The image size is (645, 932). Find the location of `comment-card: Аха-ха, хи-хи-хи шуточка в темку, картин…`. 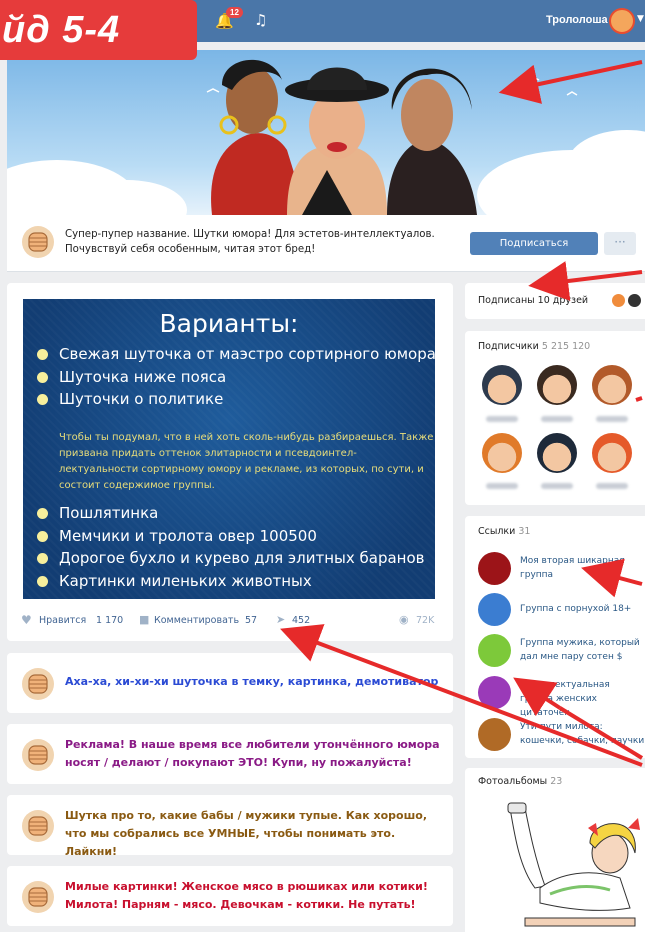

comment-card: Аха-ха, хи-хи-хи шуточка в темку, картин… is located at coordinates (230, 683).